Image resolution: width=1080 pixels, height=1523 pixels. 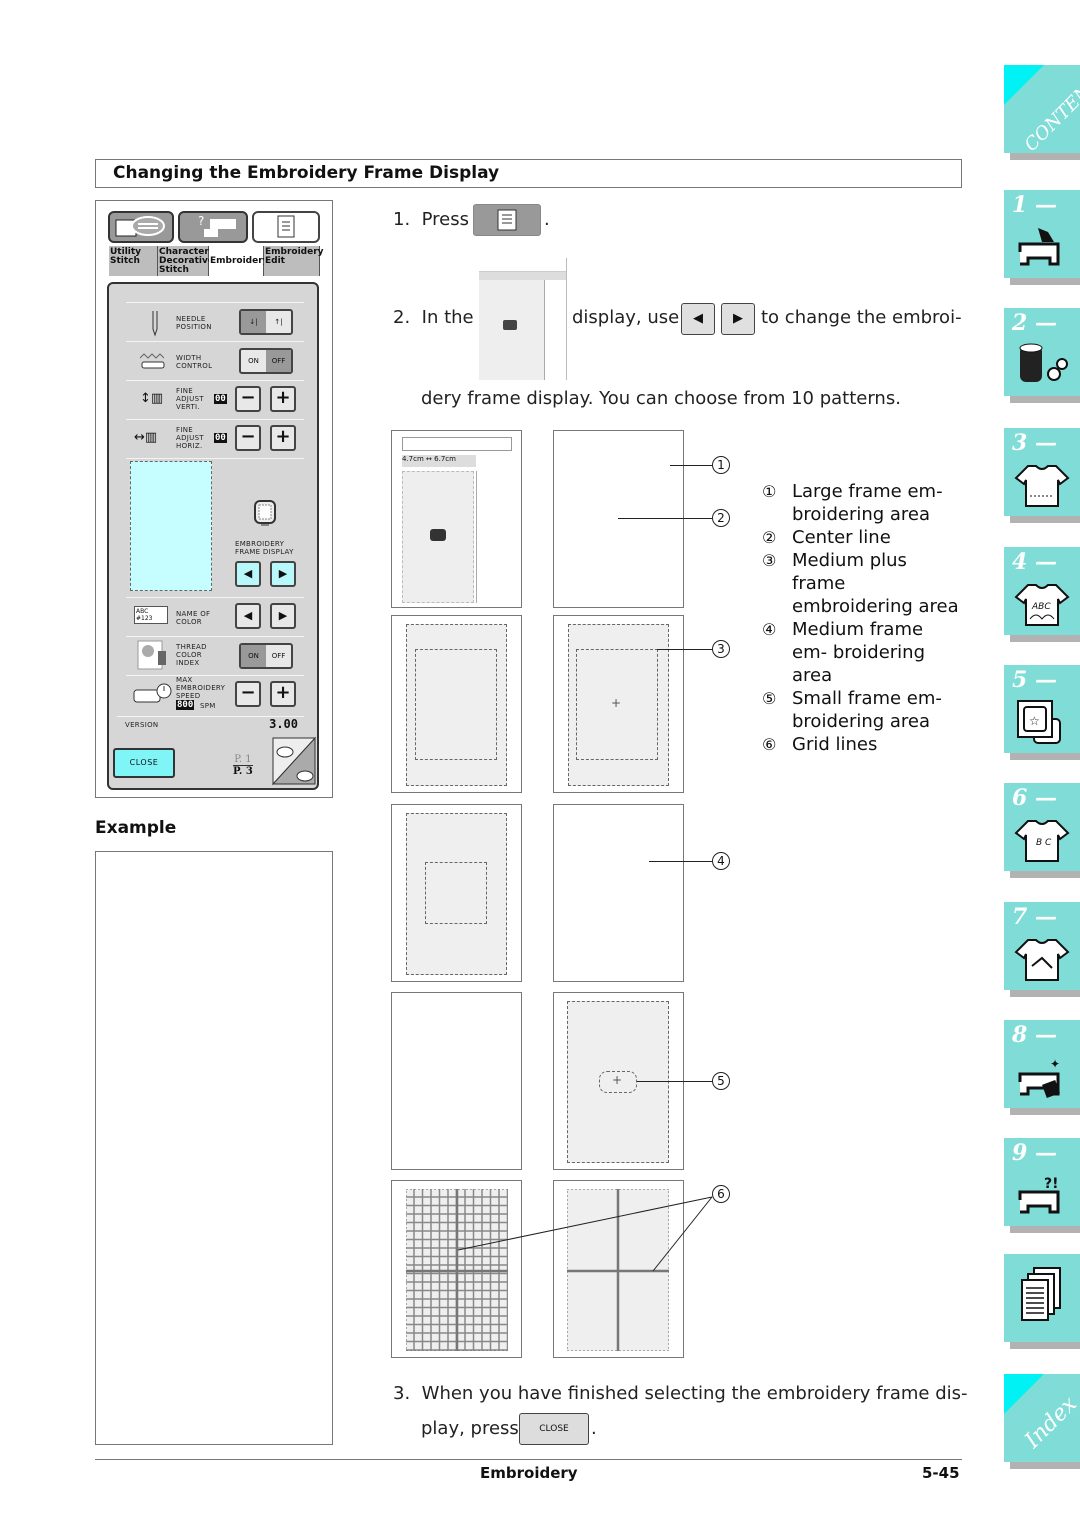 What do you see at coordinates (294, 261) in the screenshot?
I see `tab-embroidery-edit: Embroidery Edit` at bounding box center [294, 261].